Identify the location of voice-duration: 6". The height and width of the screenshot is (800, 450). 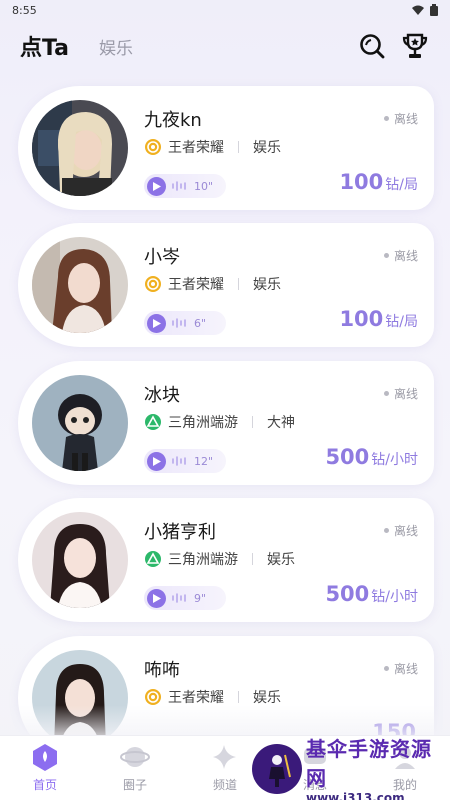
(200, 323).